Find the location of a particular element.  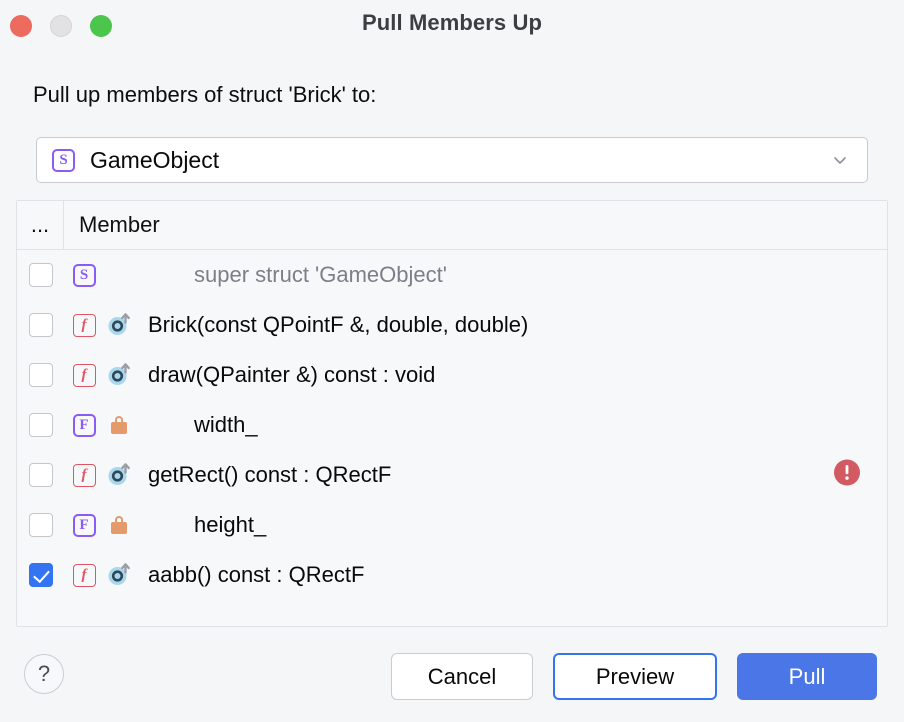

prompt-label: Pull up members of struct 'Brick' to: is located at coordinates (205, 94).